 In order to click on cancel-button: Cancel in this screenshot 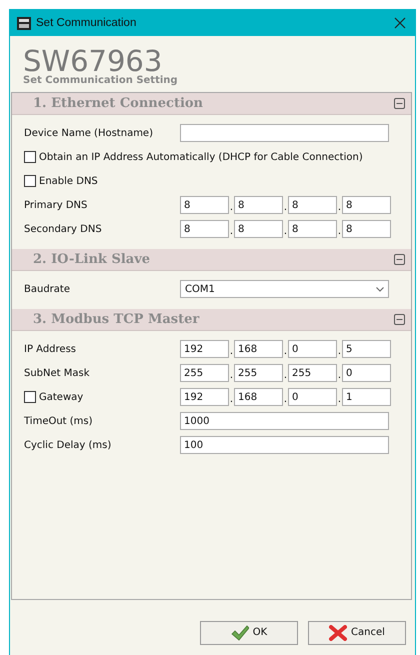, I will do `click(357, 632)`.